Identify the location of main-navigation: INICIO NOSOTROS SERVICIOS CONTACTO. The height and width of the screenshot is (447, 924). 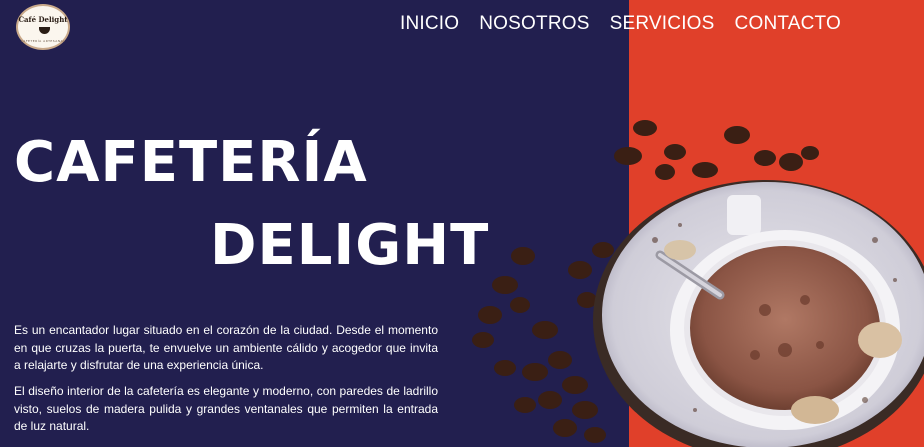
(620, 24).